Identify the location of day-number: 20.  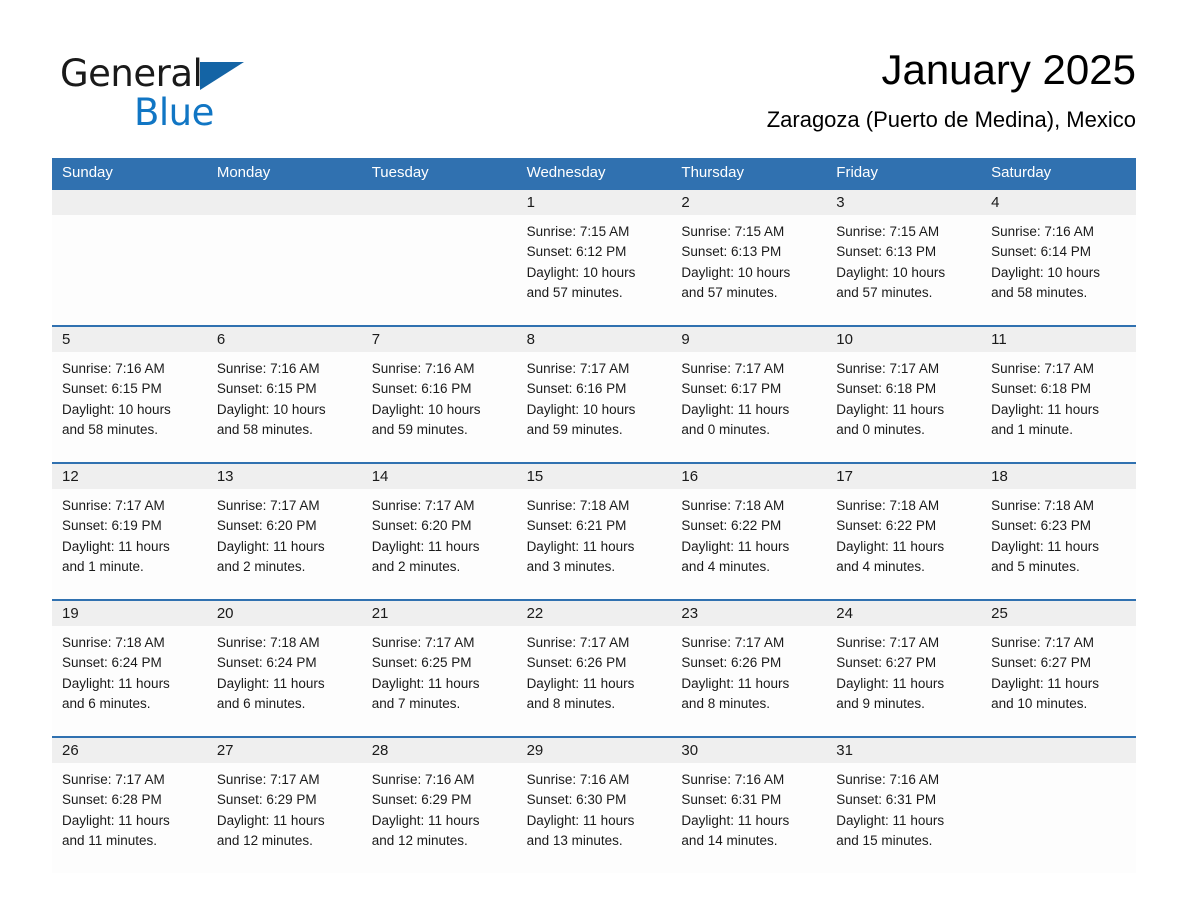
(284, 613).